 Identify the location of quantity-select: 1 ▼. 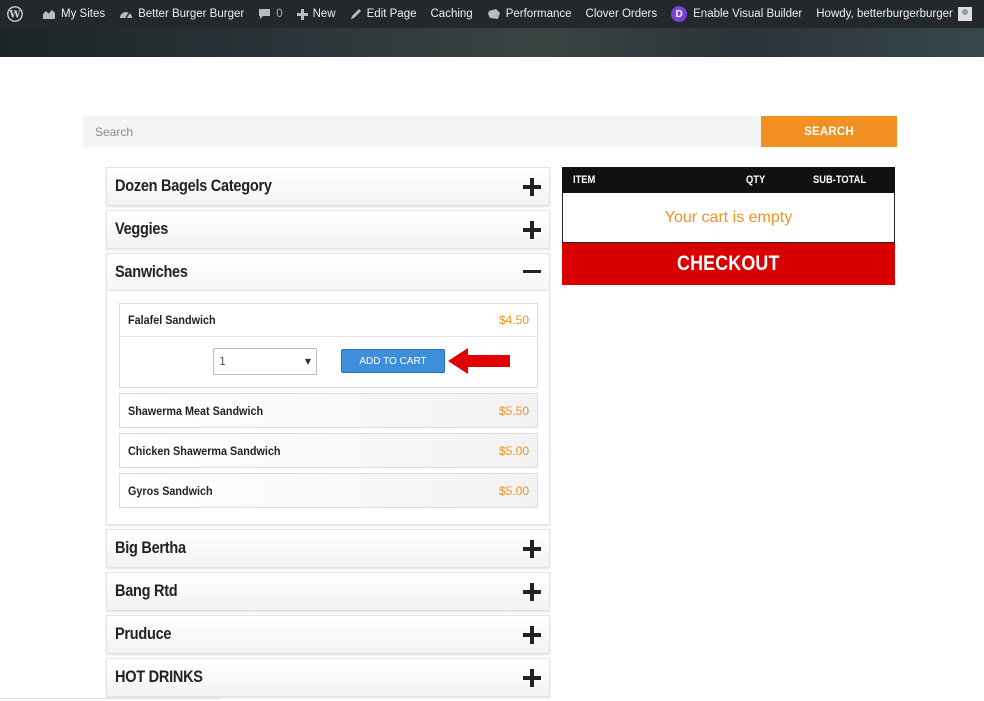
(265, 361).